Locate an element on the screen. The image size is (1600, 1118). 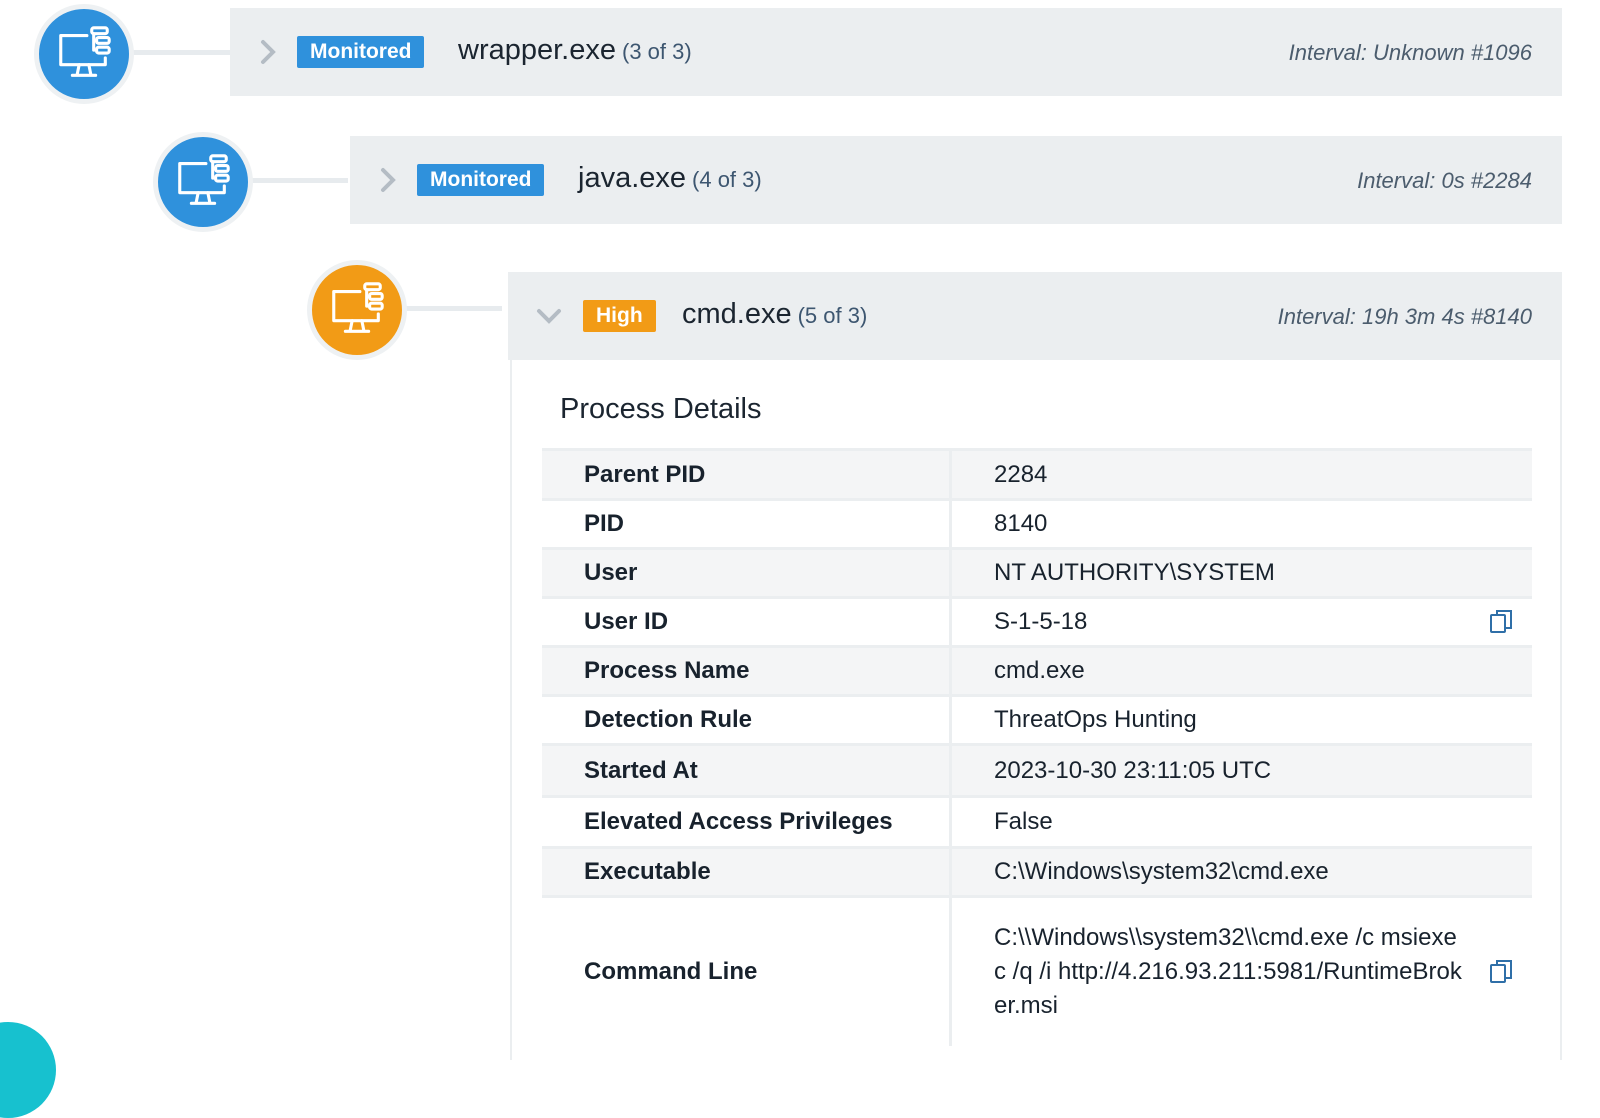
process-node-cmd is located at coordinates (357, 310).